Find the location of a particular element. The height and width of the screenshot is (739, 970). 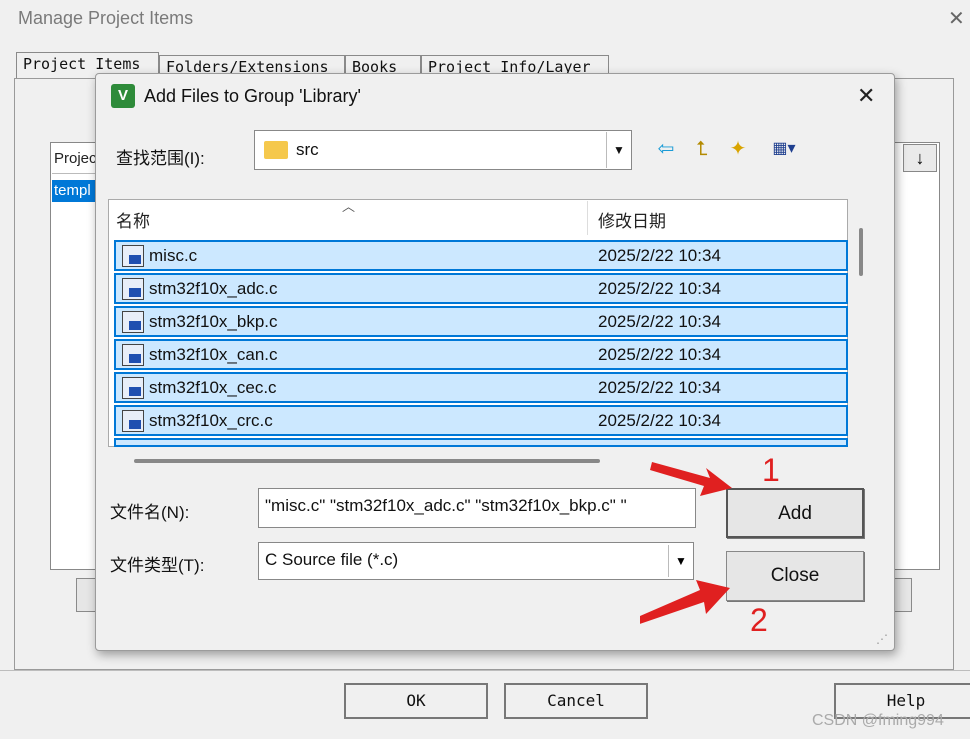

file-row: stm32f10x_can.c 2025/2/22 10:34 is located at coordinates (481, 354).